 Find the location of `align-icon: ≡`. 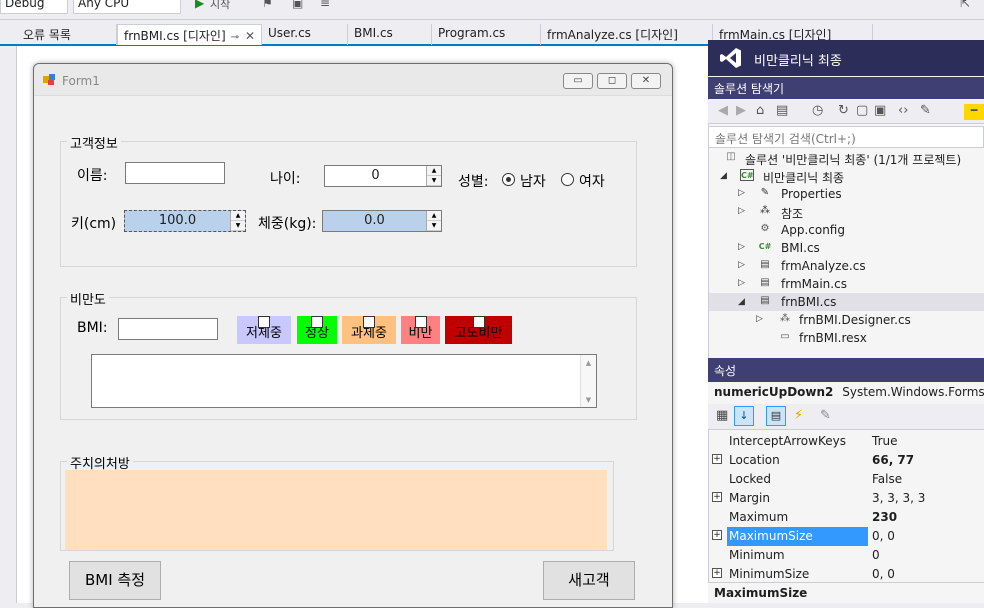

align-icon: ≡ is located at coordinates (327, 5).